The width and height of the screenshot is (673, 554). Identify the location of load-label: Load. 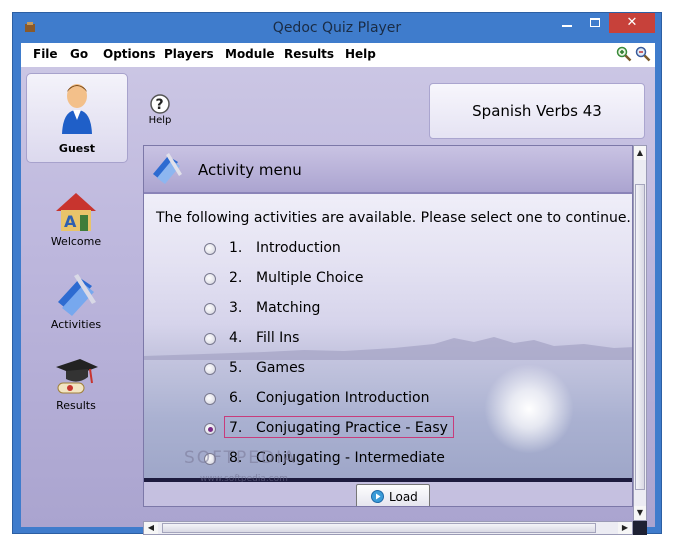
(403, 497).